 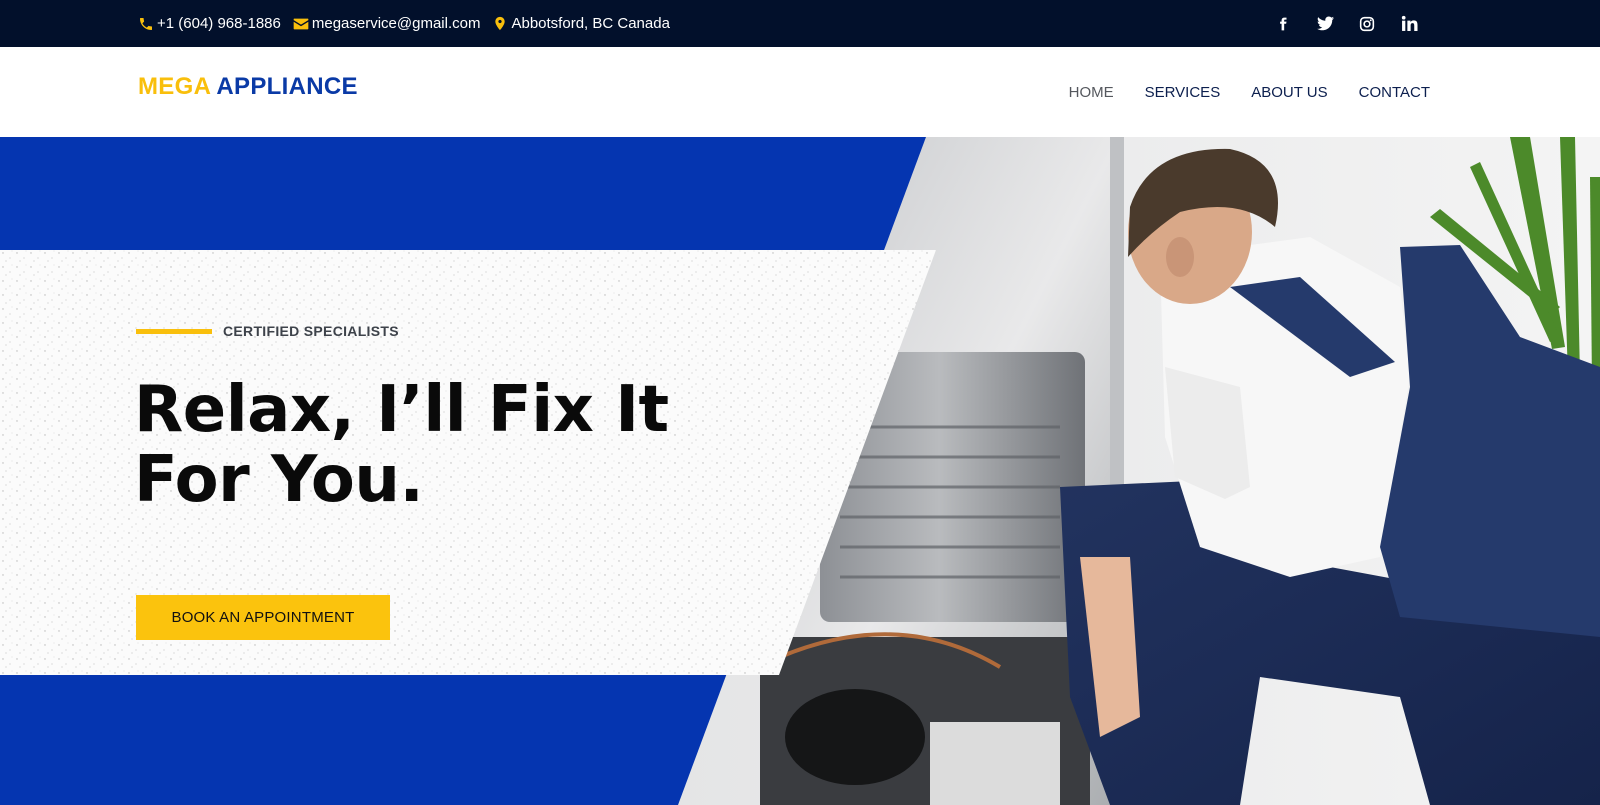 I want to click on location-link: Abbotsford, BC Canada, so click(x=581, y=23).